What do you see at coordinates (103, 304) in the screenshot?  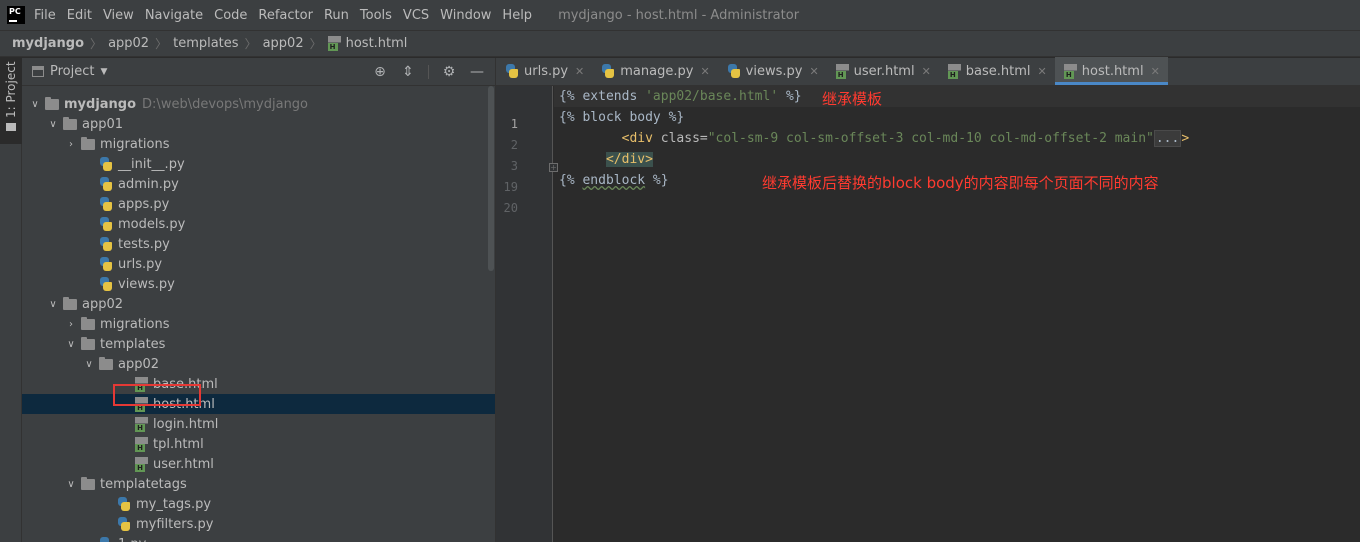 I see `tree-item-label: app02` at bounding box center [103, 304].